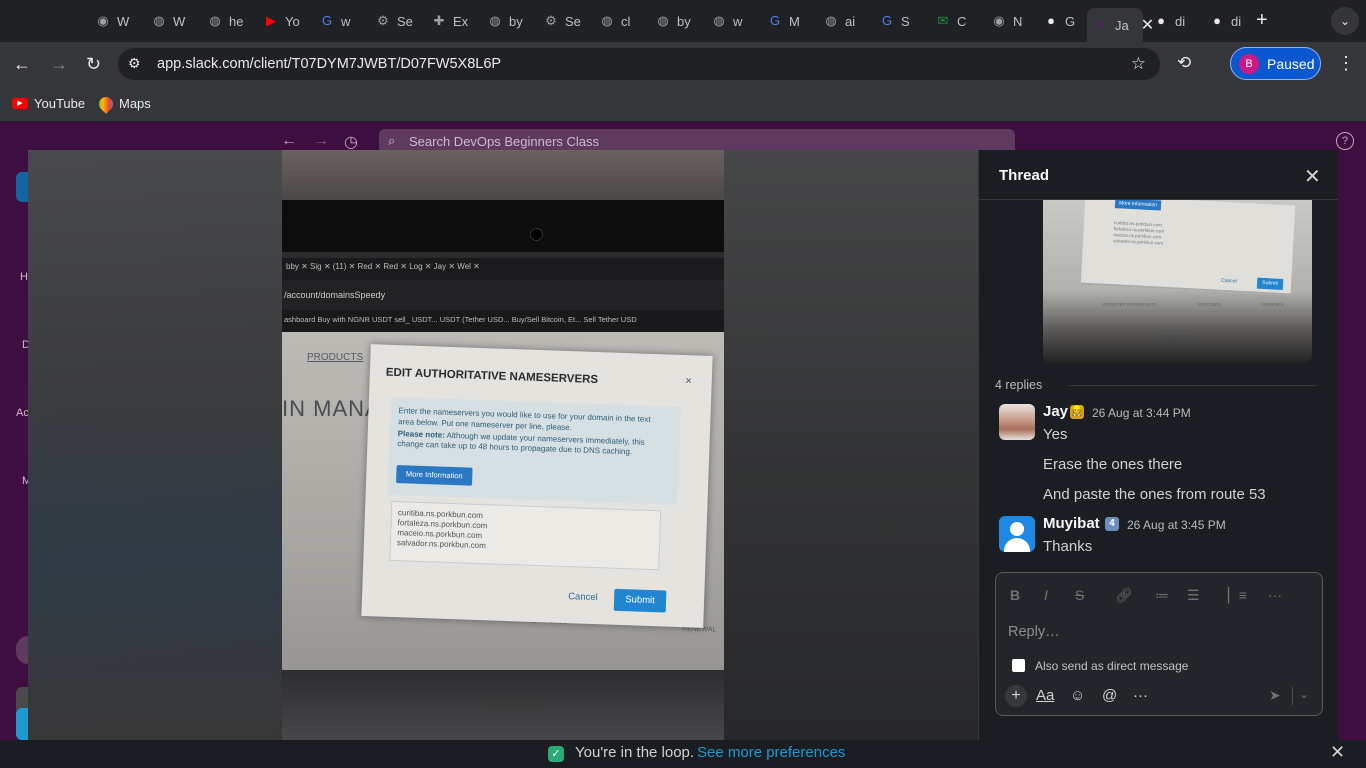  I want to click on history-icon: ⟲, so click(1184, 63).